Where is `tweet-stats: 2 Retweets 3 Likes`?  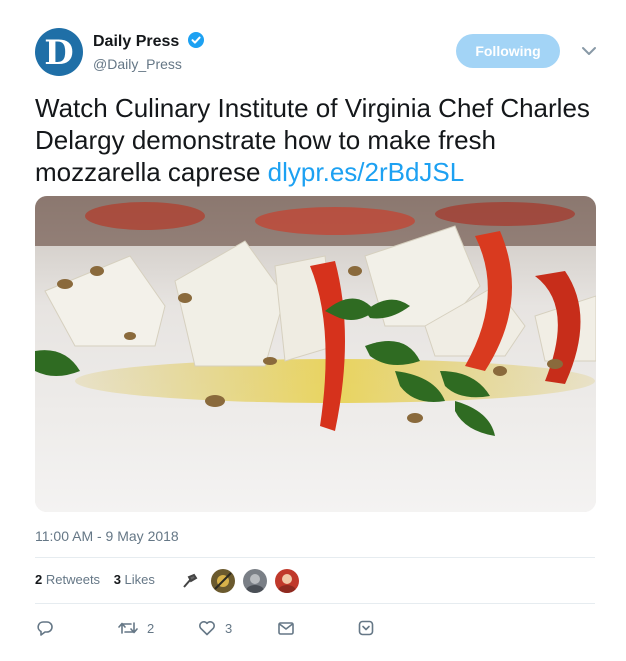 tweet-stats: 2 Retweets 3 Likes is located at coordinates (100, 579).